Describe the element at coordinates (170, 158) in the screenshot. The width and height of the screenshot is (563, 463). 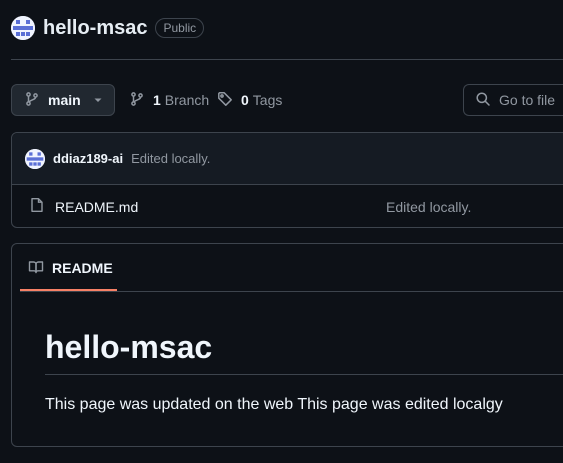
I see `commit-message-link: Edited locally.` at that location.